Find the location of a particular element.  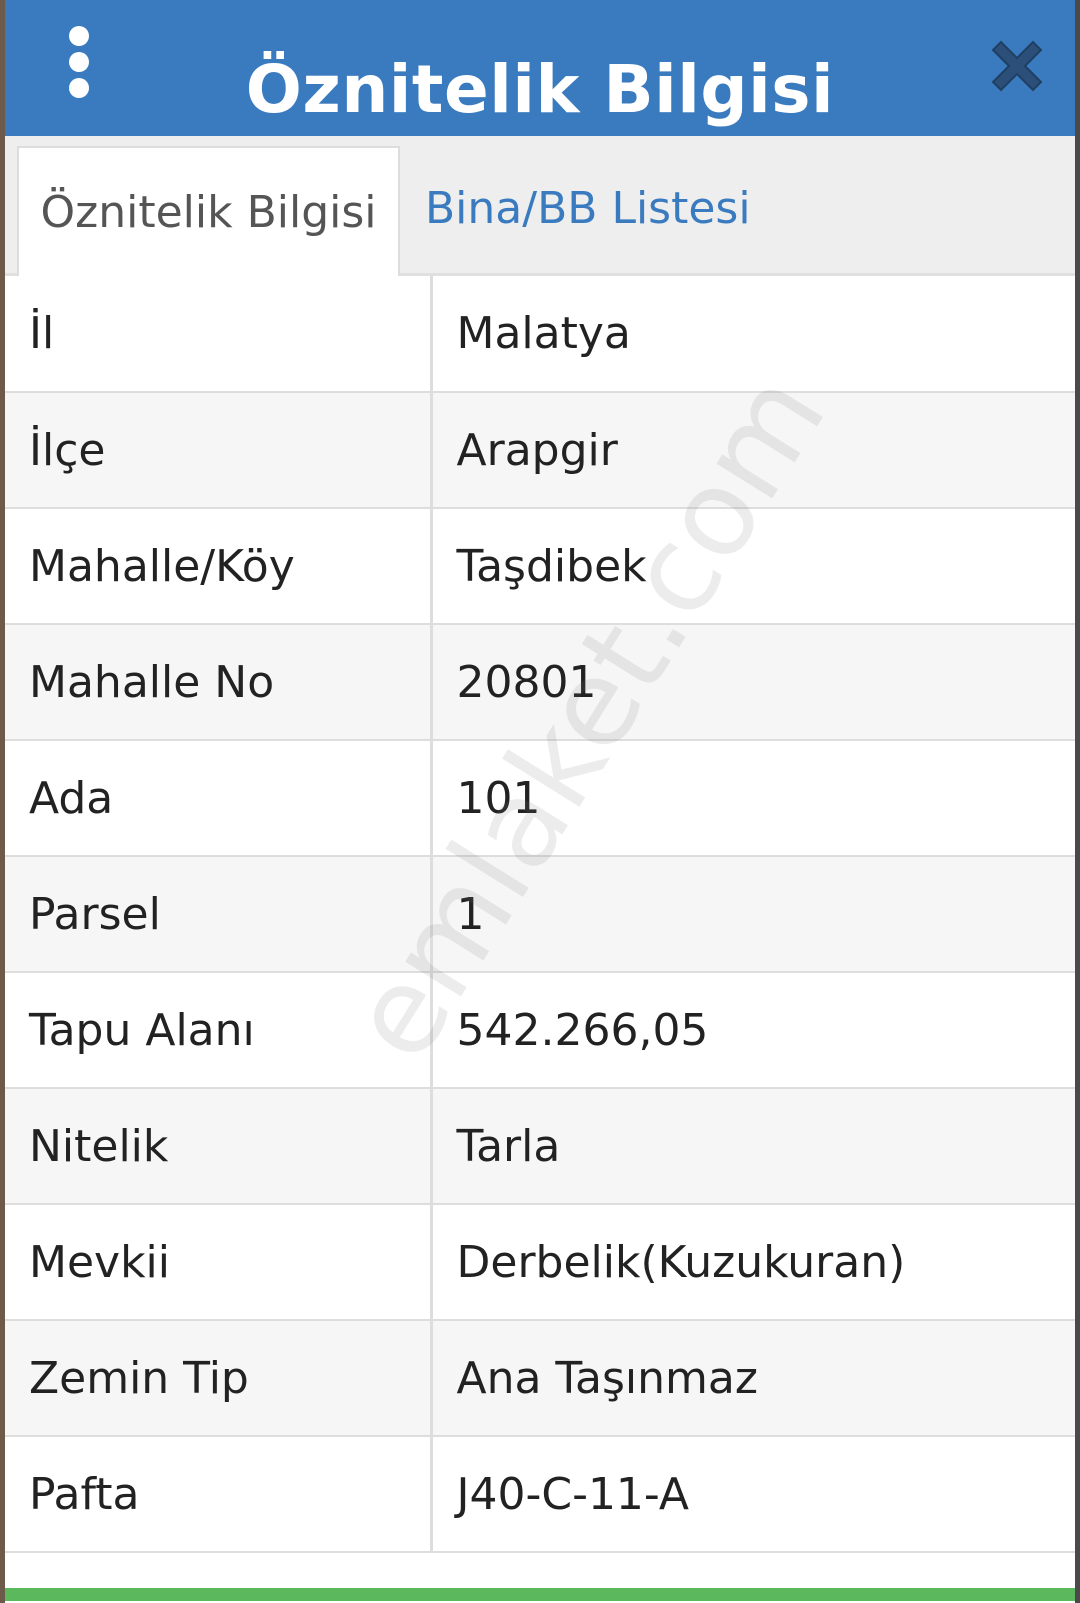

table-row: İlçe Arapgir is located at coordinates (540, 450).